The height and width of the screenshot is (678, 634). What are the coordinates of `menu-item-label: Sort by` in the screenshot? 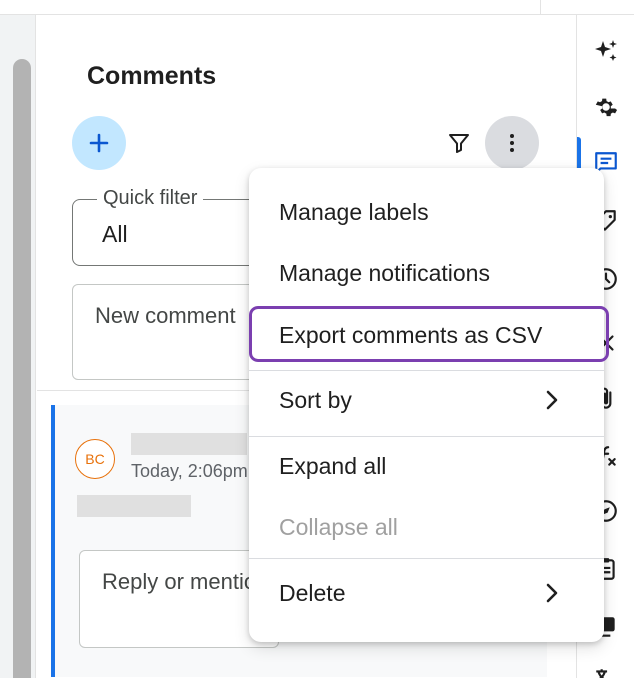 It's located at (315, 399).